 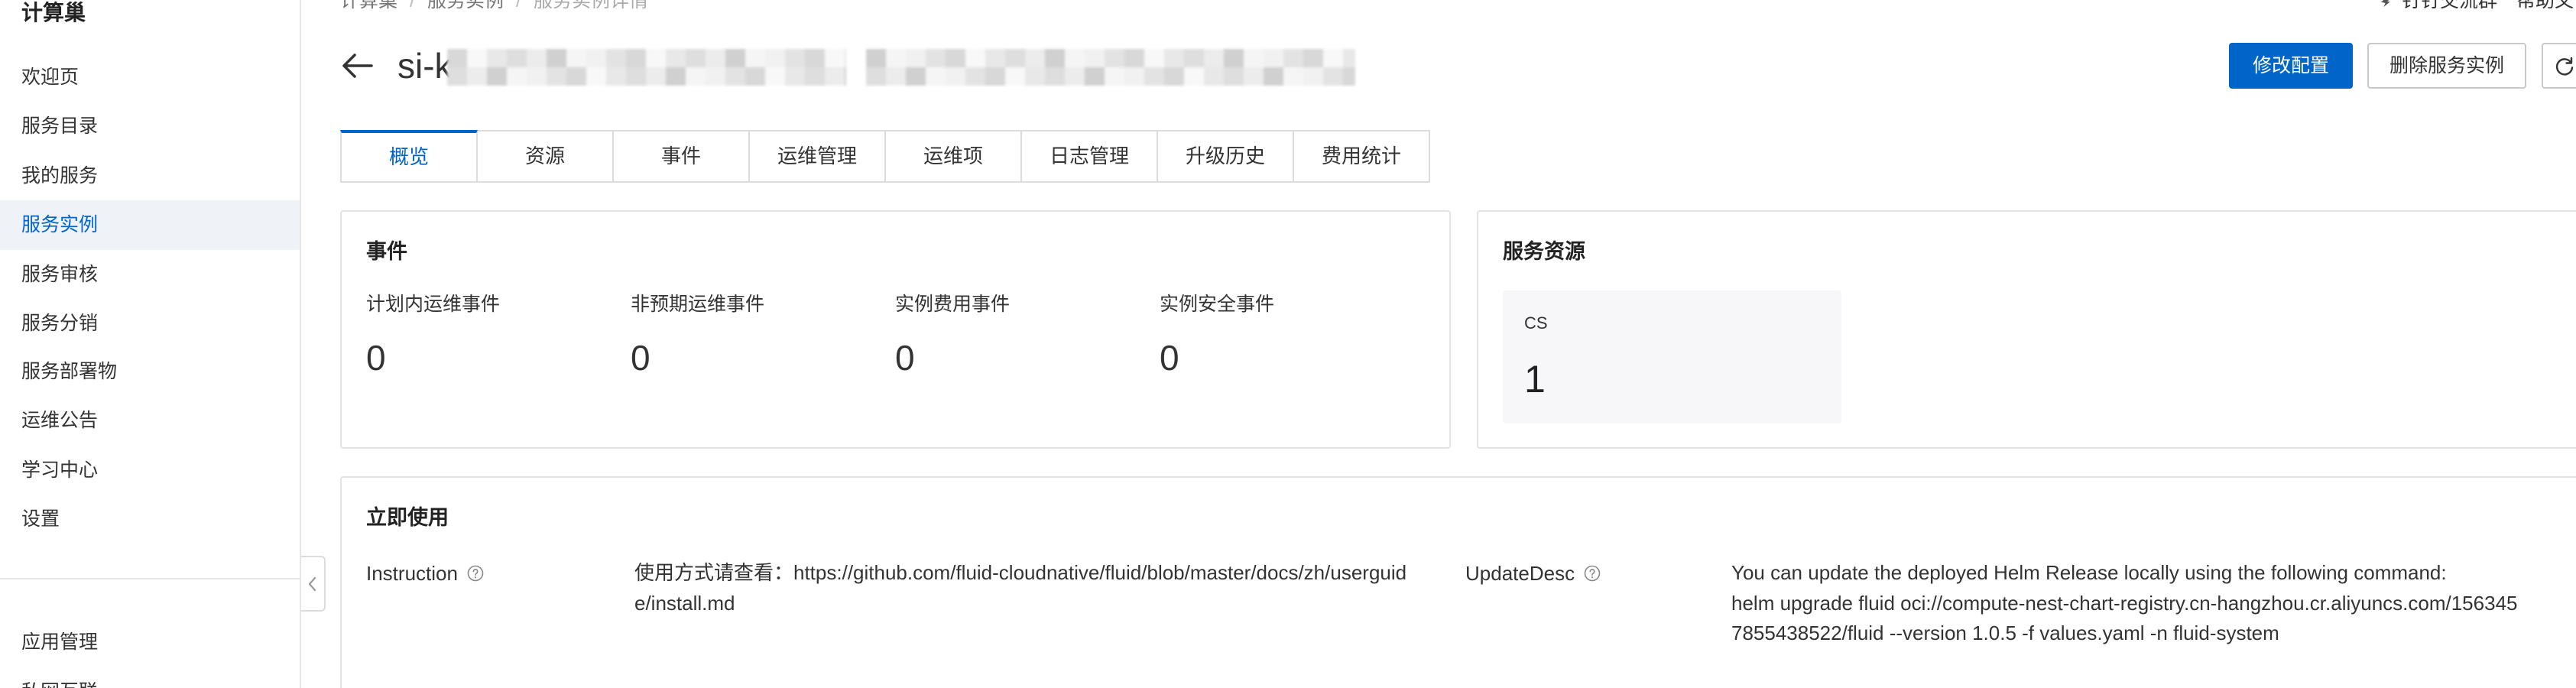 I want to click on sidebar-item-service-instances: 服务实例, so click(x=150, y=225).